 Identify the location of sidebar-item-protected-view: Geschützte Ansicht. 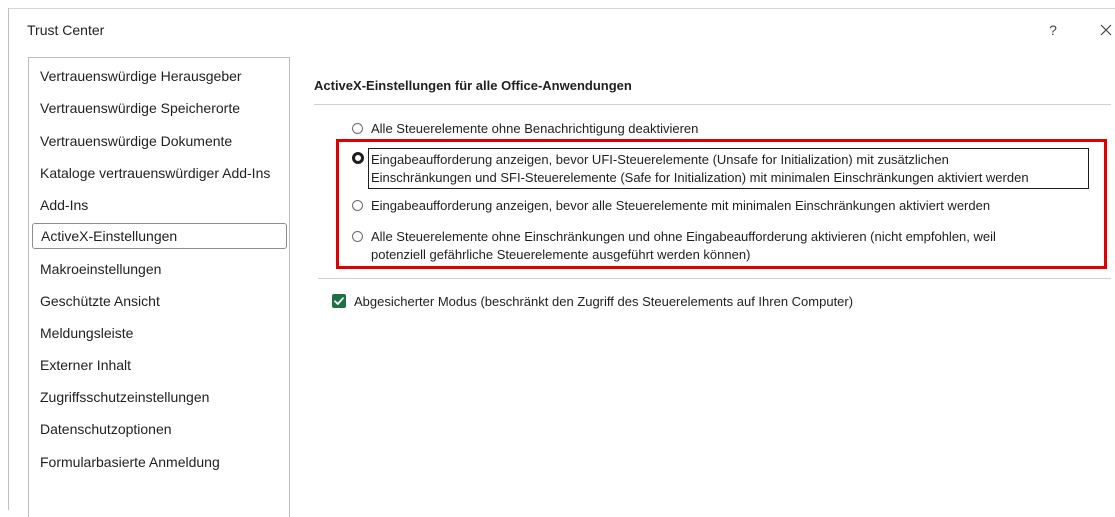
(159, 301).